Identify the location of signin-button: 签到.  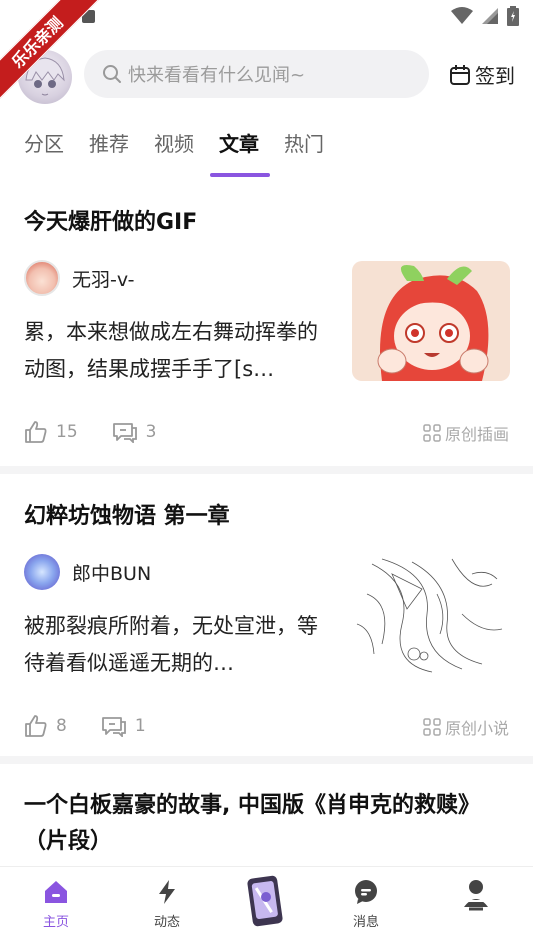
(482, 74).